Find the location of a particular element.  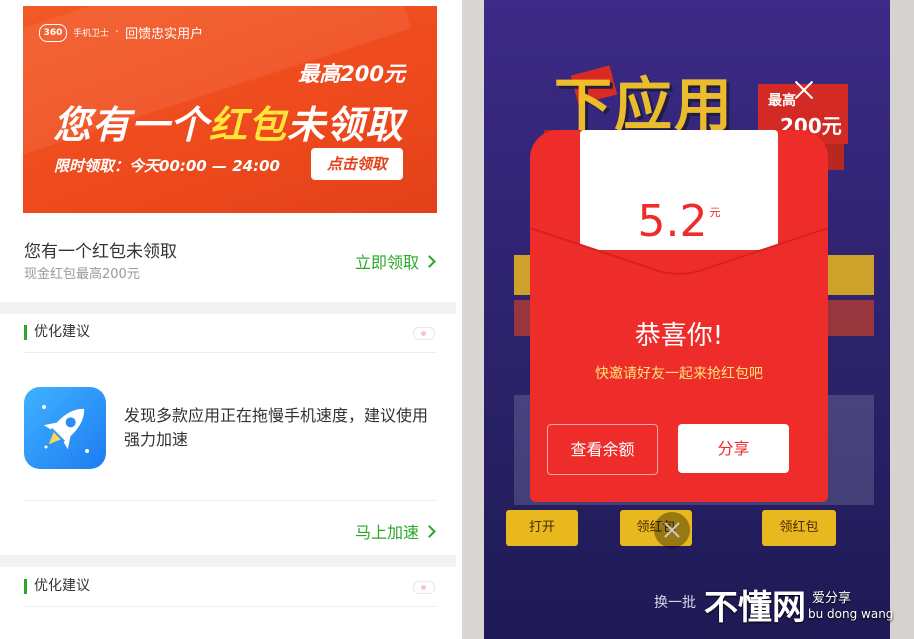

amount-value: 5.2 is located at coordinates (672, 221).